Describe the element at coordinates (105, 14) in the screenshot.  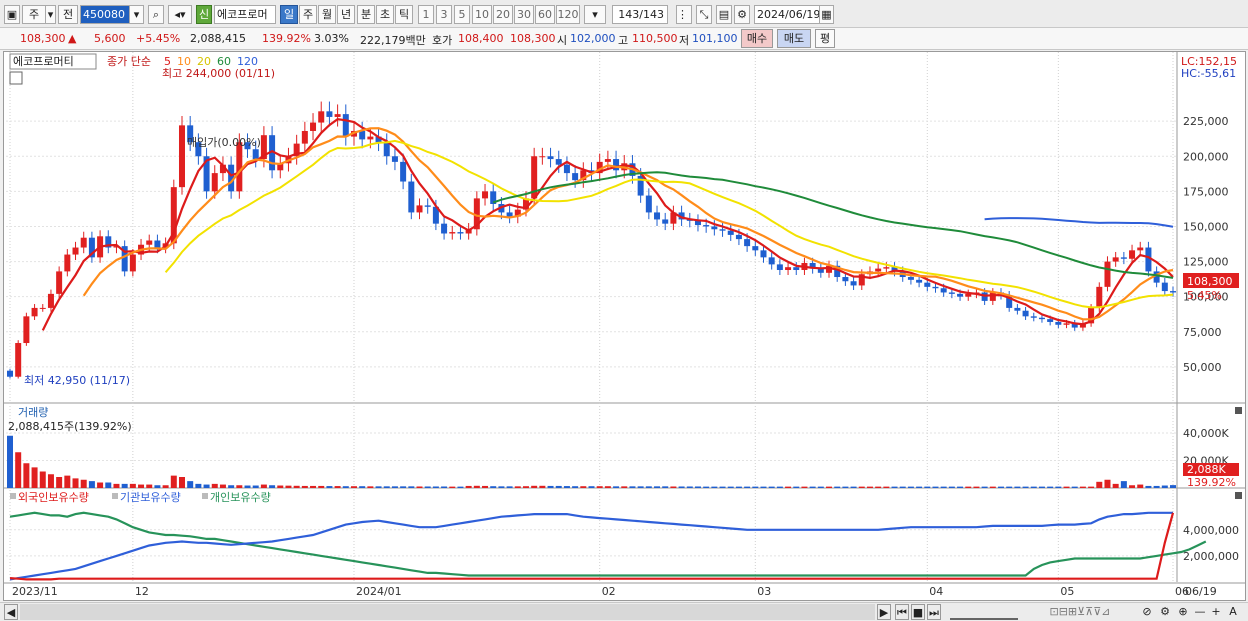
I see `code-input: 450080` at that location.